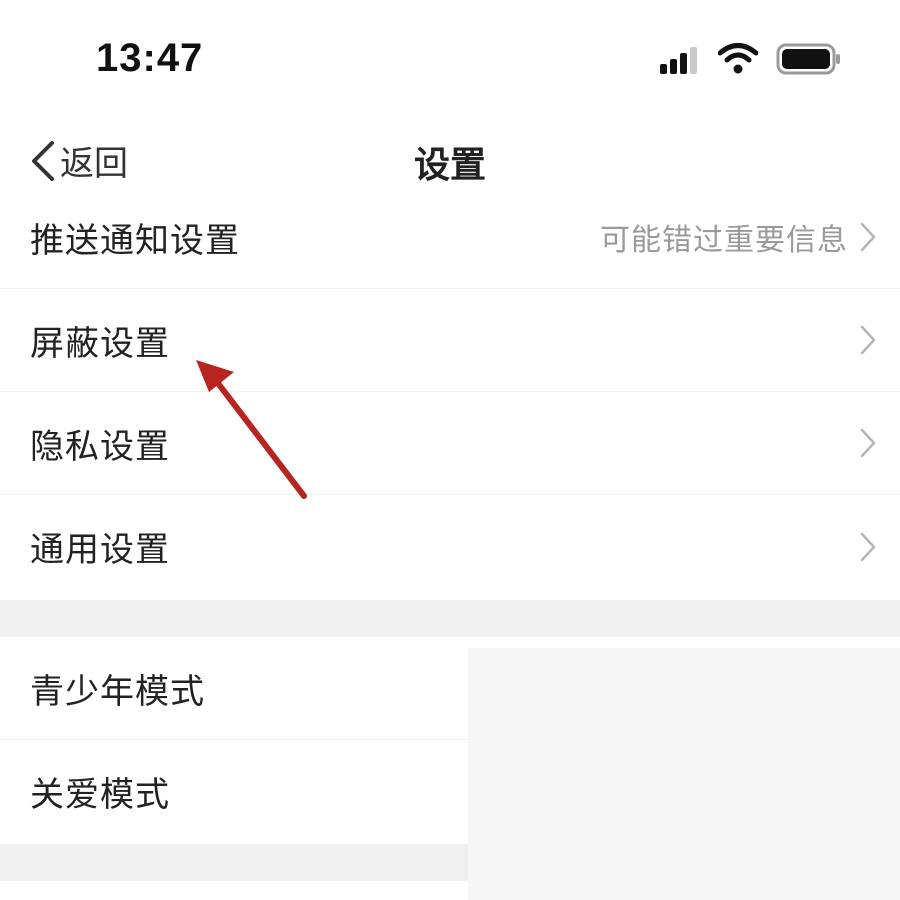  Describe the element at coordinates (724, 240) in the screenshot. I see `row-subtitle: 可能错过重要信息` at that location.